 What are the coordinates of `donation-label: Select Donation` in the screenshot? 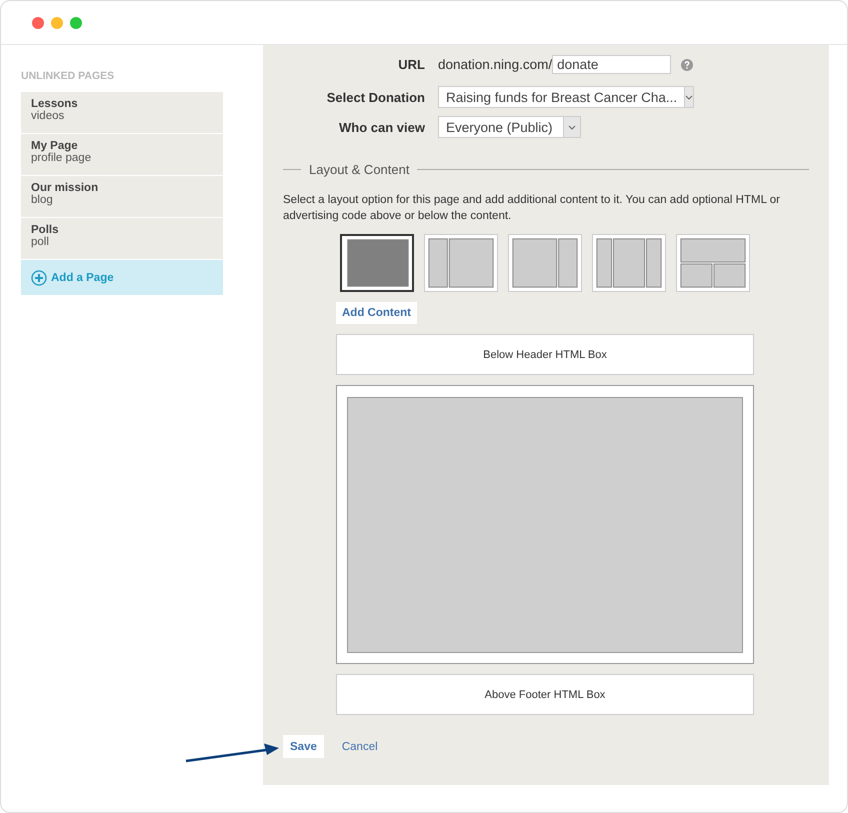 It's located at (375, 97).